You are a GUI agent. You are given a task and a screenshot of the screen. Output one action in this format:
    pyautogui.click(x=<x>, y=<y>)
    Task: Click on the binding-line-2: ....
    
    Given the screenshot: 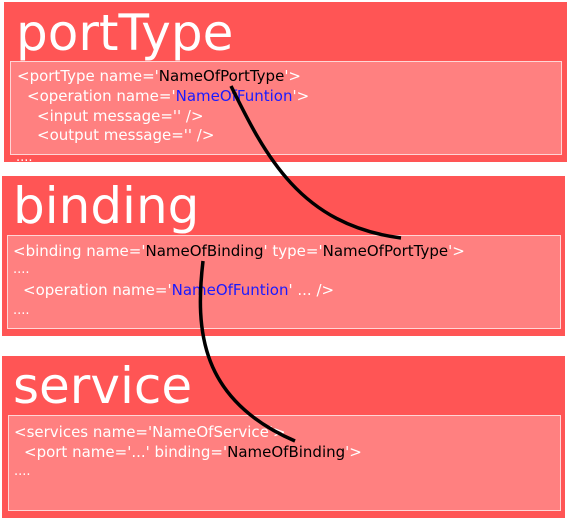 What is the action you would take?
    pyautogui.click(x=21, y=269)
    